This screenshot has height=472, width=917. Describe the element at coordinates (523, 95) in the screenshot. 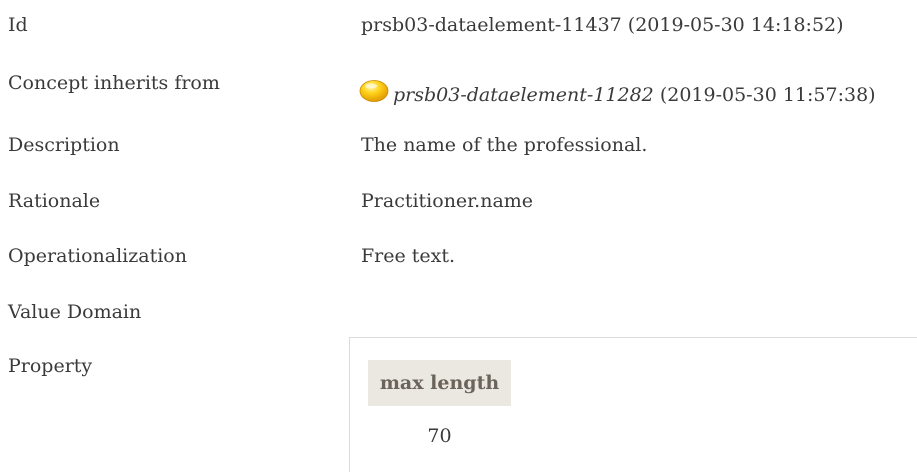

I see `inherited-concept-link: prsb03-dataelement-11282` at that location.